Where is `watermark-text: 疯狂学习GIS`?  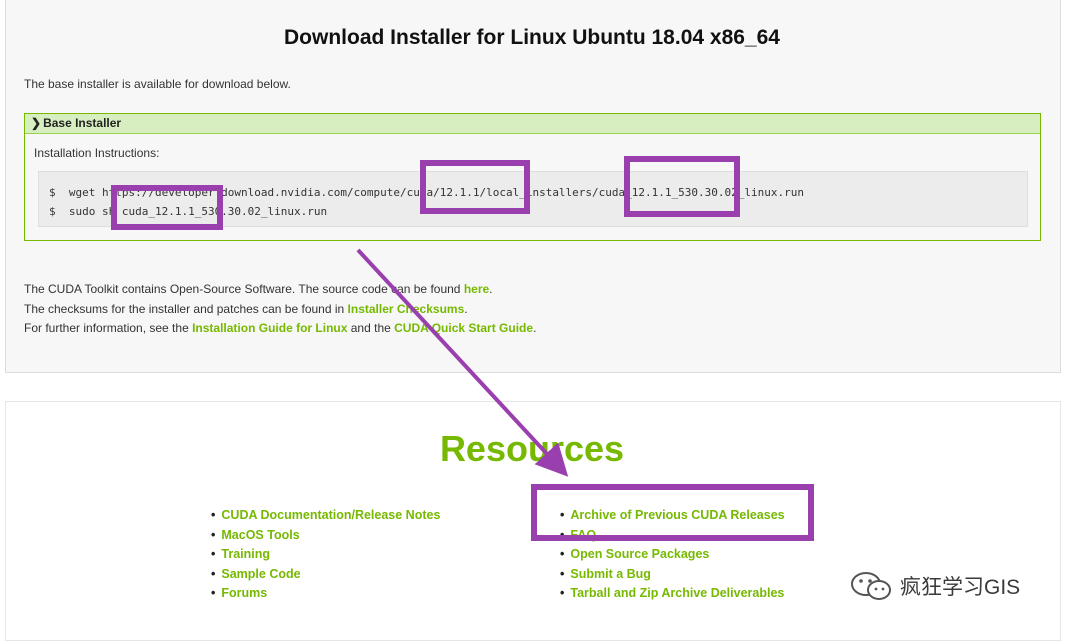 watermark-text: 疯狂学习GIS is located at coordinates (960, 587).